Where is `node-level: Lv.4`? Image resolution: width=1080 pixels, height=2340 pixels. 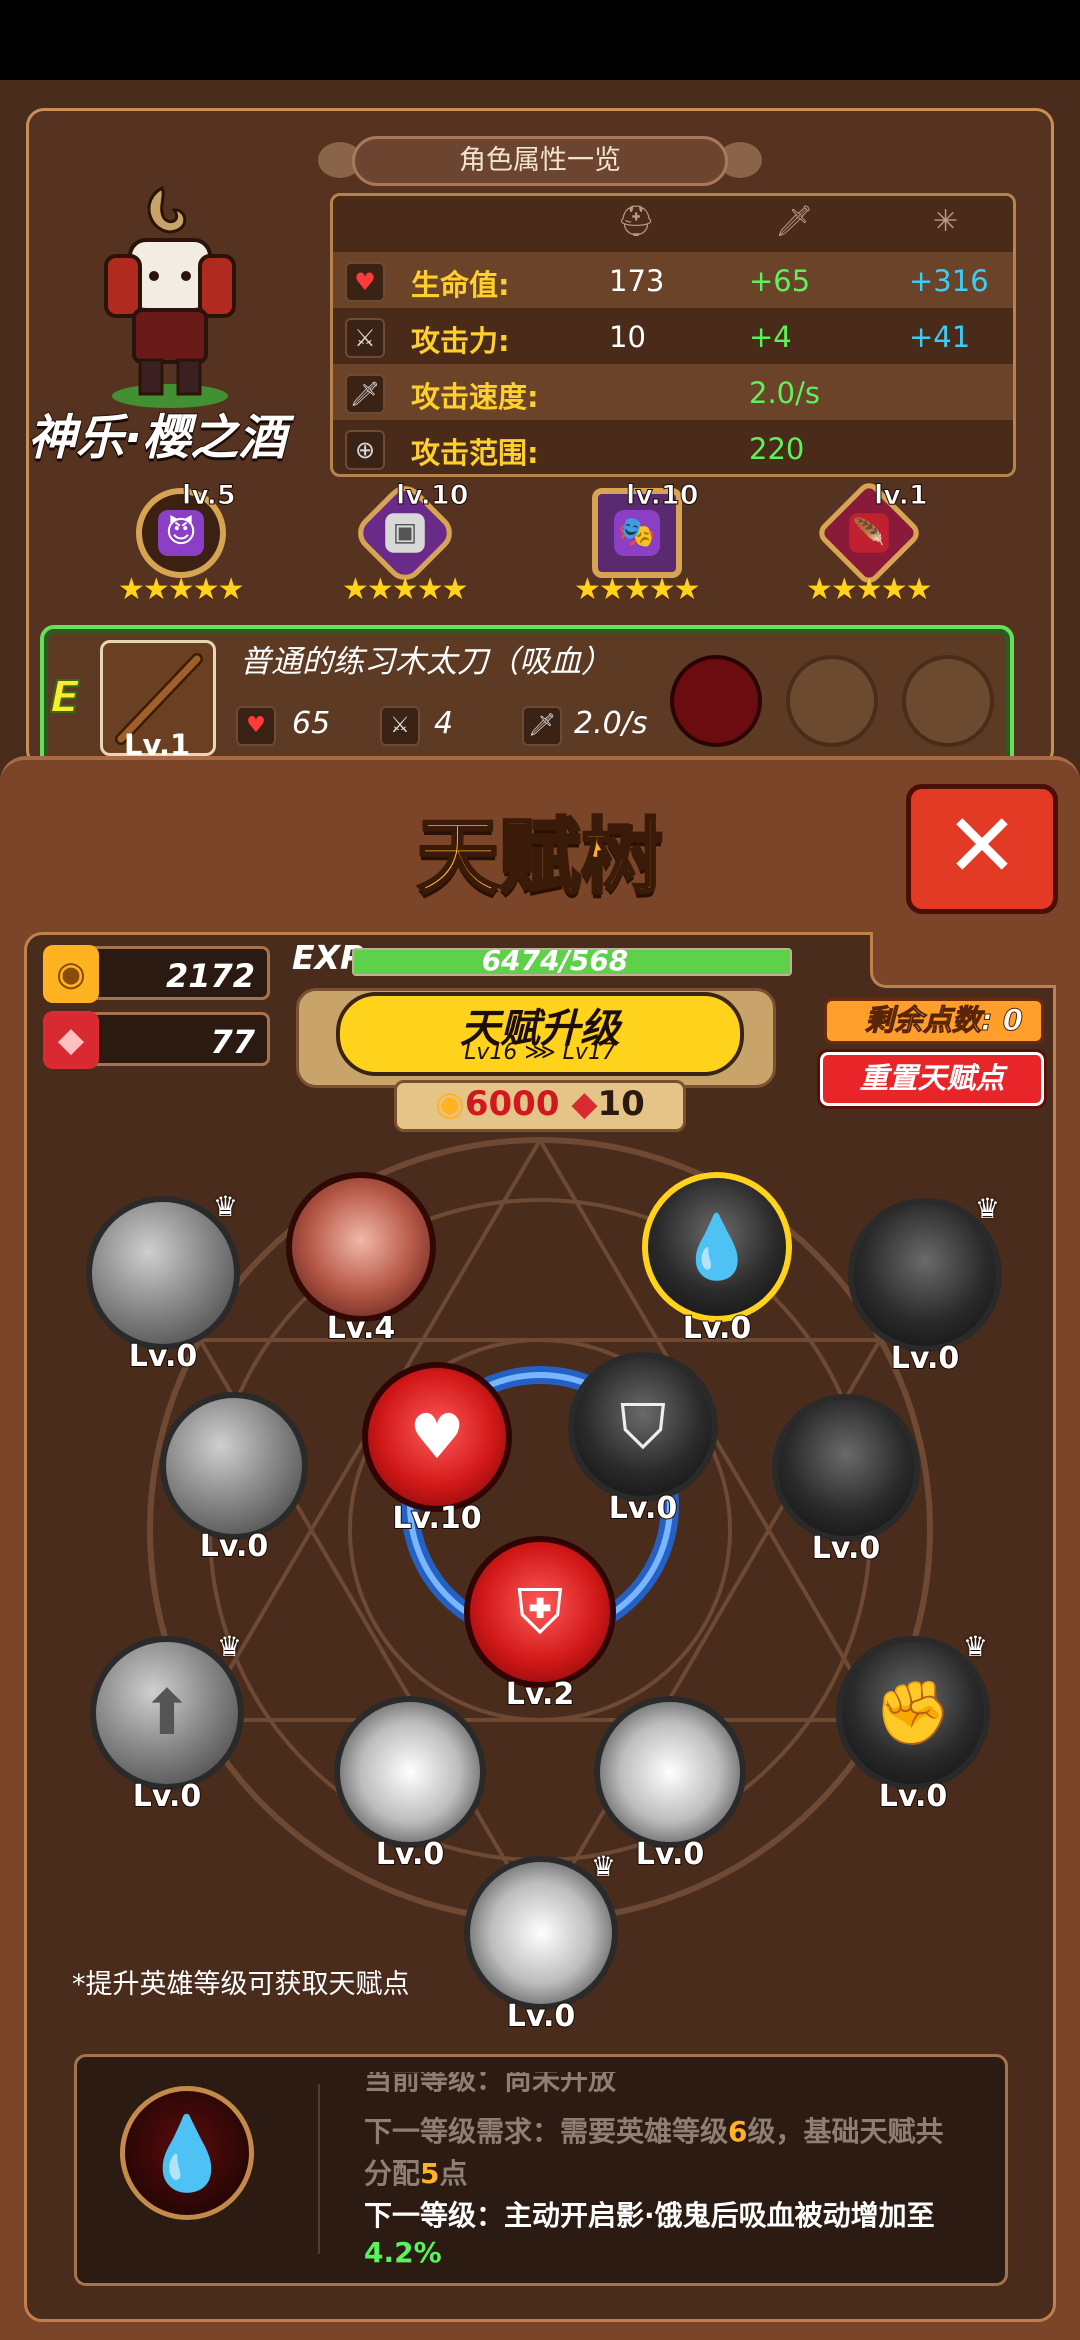 node-level: Lv.4 is located at coordinates (361, 1328).